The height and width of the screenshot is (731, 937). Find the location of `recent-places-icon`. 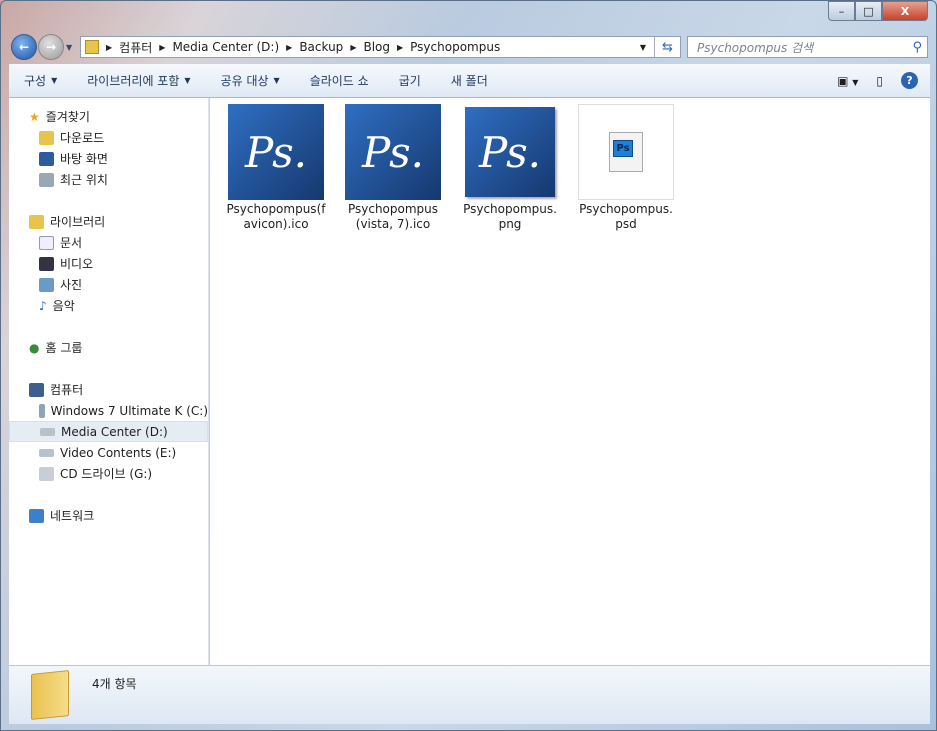

recent-places-icon is located at coordinates (46, 179).